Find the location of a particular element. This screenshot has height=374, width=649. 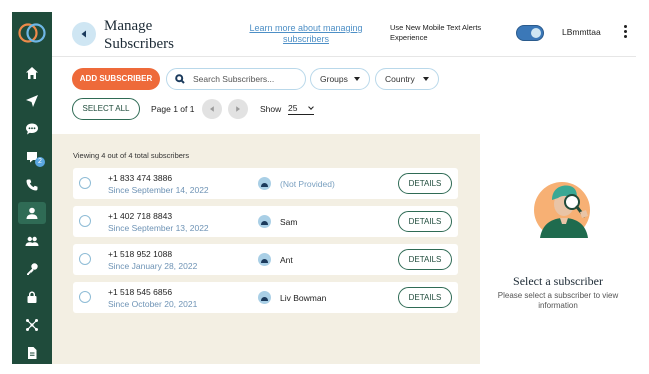

previous-page-button is located at coordinates (212, 109).